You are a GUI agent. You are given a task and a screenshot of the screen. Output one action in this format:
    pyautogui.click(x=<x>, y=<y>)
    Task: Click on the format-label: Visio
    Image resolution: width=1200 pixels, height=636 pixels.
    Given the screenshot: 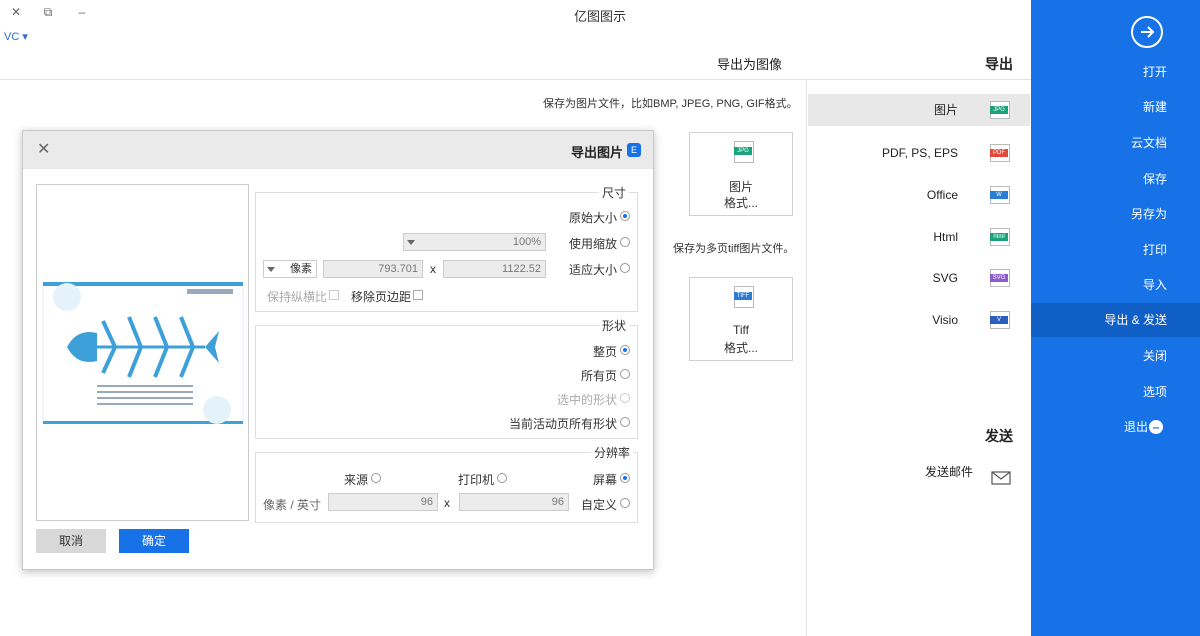 What is the action you would take?
    pyautogui.click(x=945, y=320)
    